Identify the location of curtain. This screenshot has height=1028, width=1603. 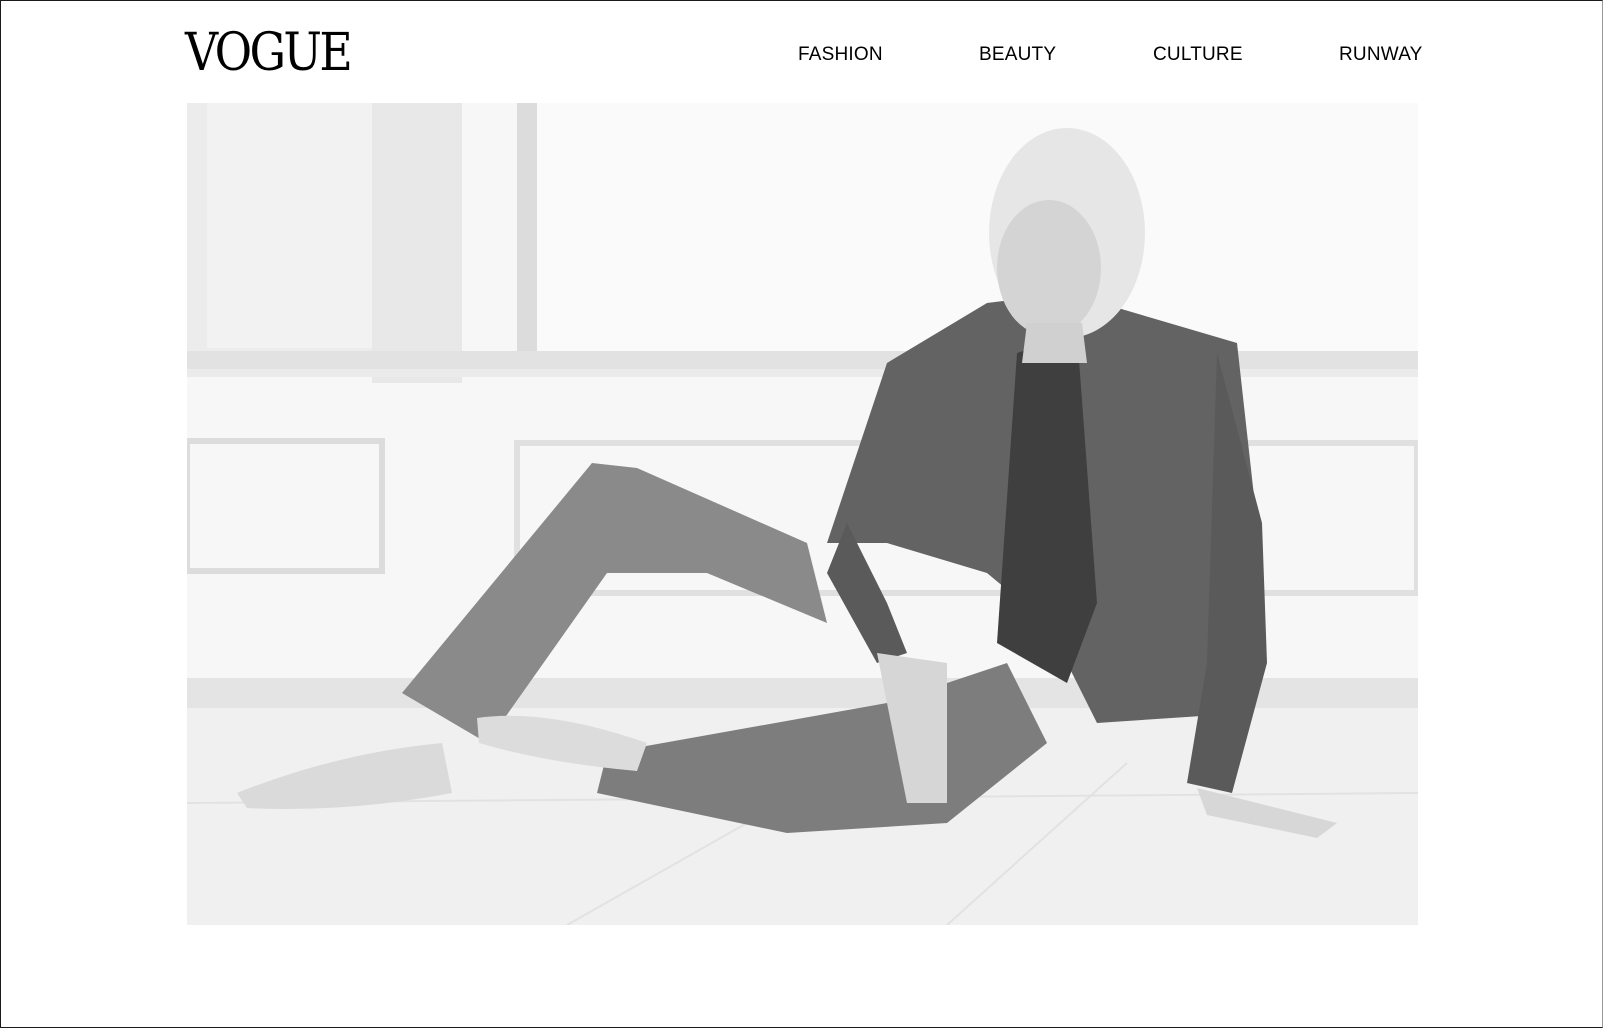
(417, 243).